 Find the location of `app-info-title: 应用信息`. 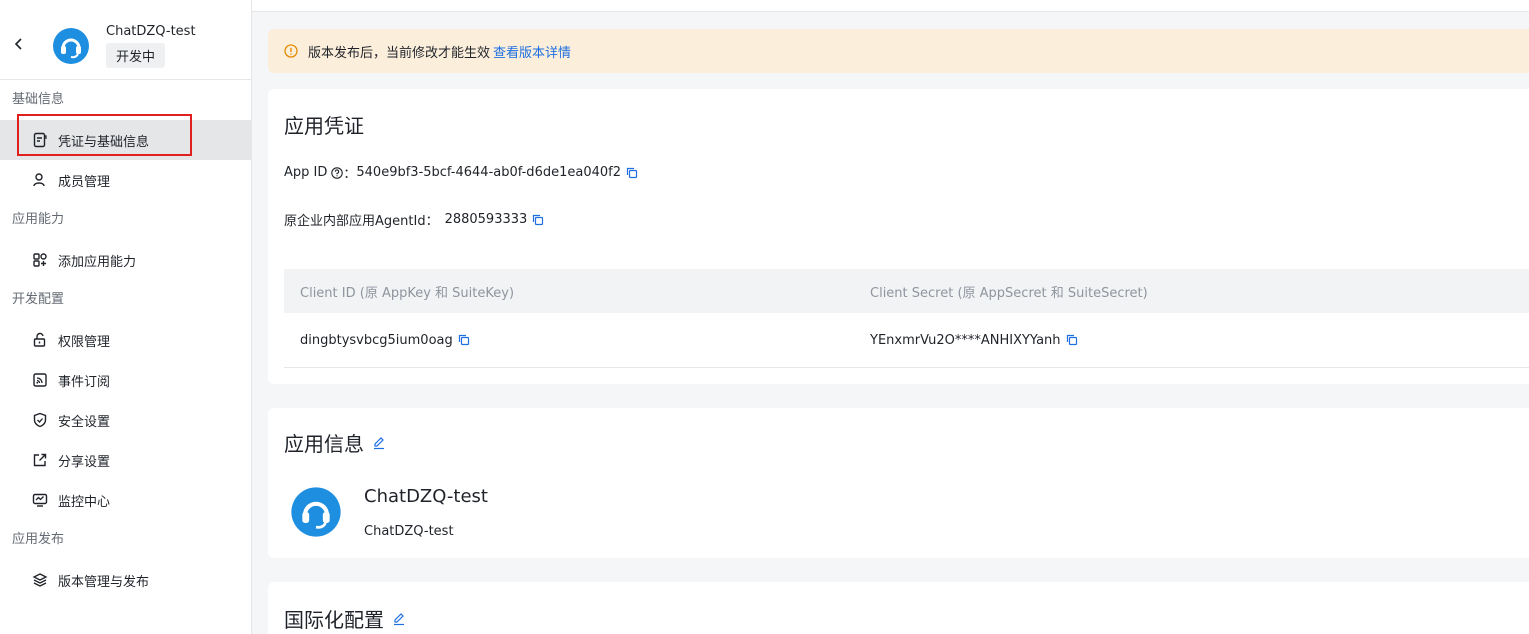

app-info-title: 应用信息 is located at coordinates (335, 442).